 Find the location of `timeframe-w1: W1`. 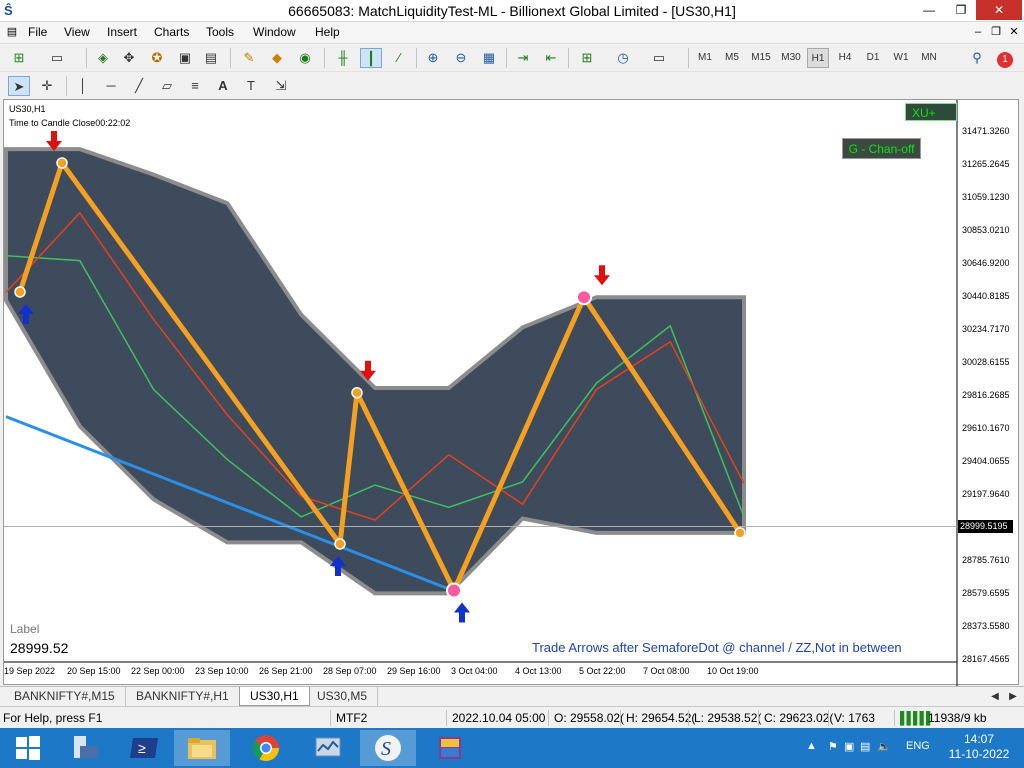

timeframe-w1: W1 is located at coordinates (901, 58).